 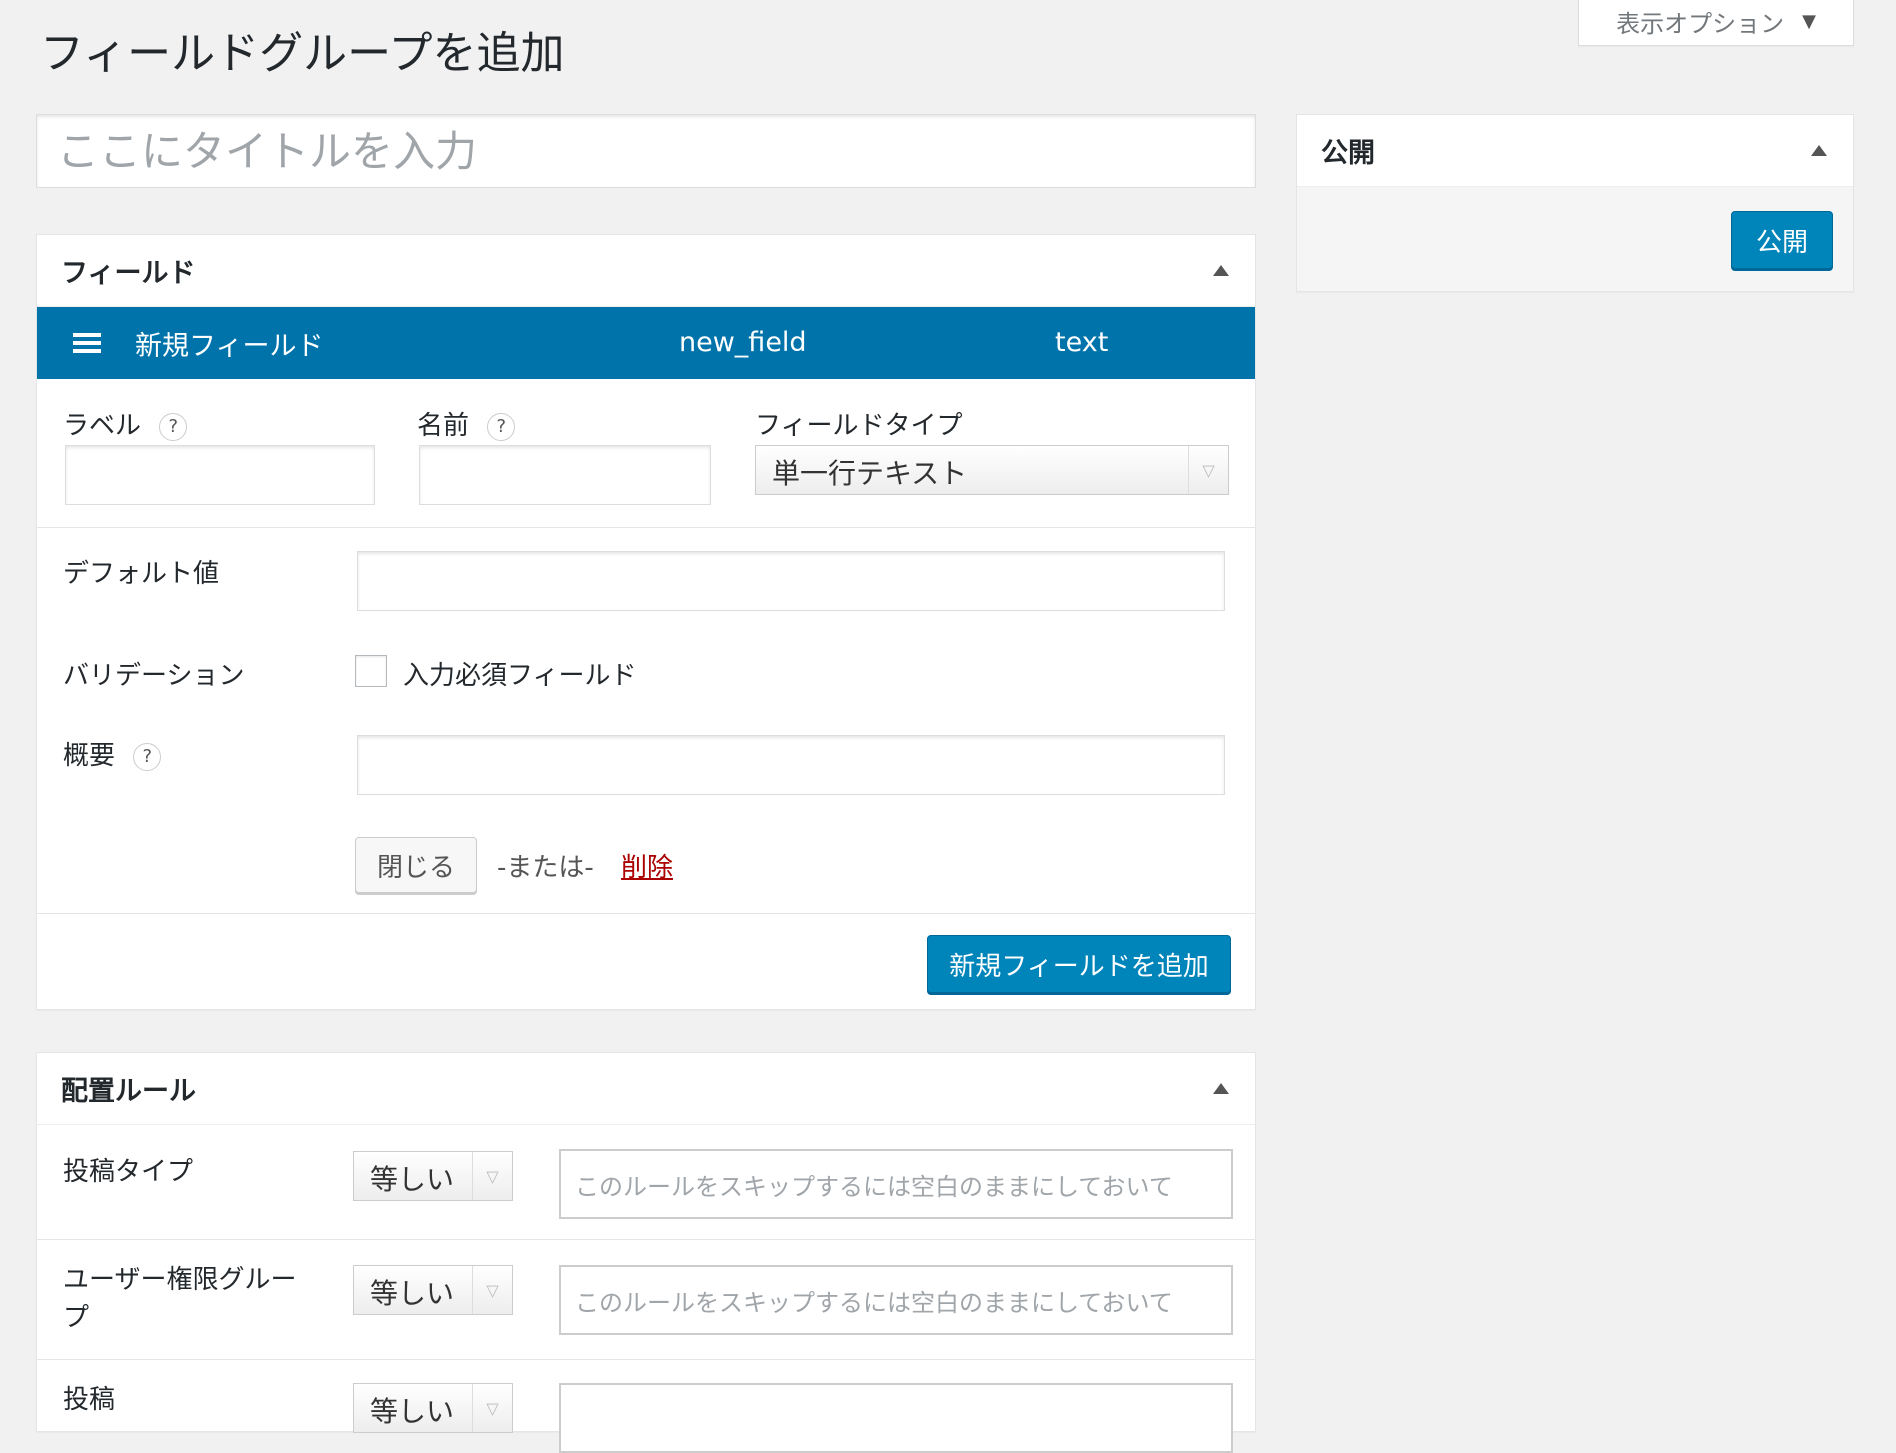 What do you see at coordinates (1575, 203) in the screenshot?
I see `publish-box: 公開 公開` at bounding box center [1575, 203].